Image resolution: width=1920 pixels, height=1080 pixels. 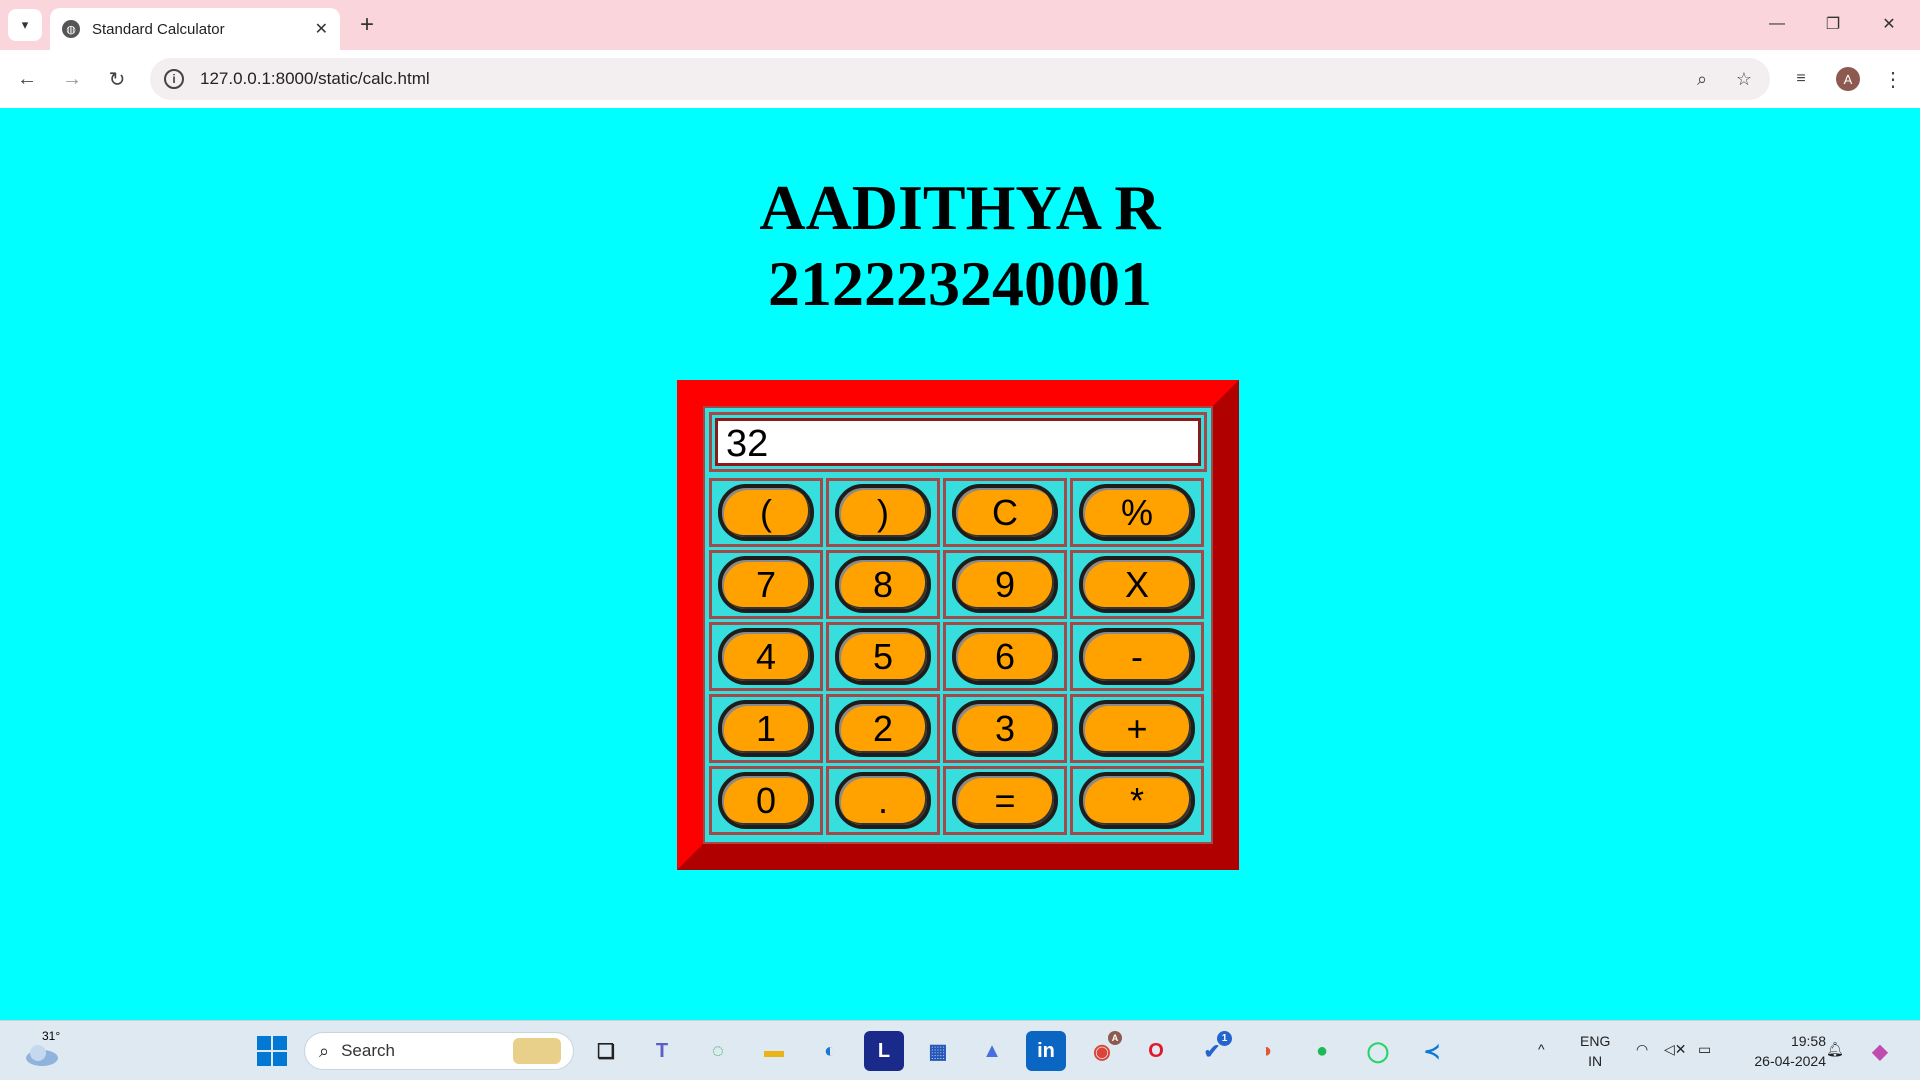 I want to click on zoom-icon: ⌕, so click(x=1702, y=79).